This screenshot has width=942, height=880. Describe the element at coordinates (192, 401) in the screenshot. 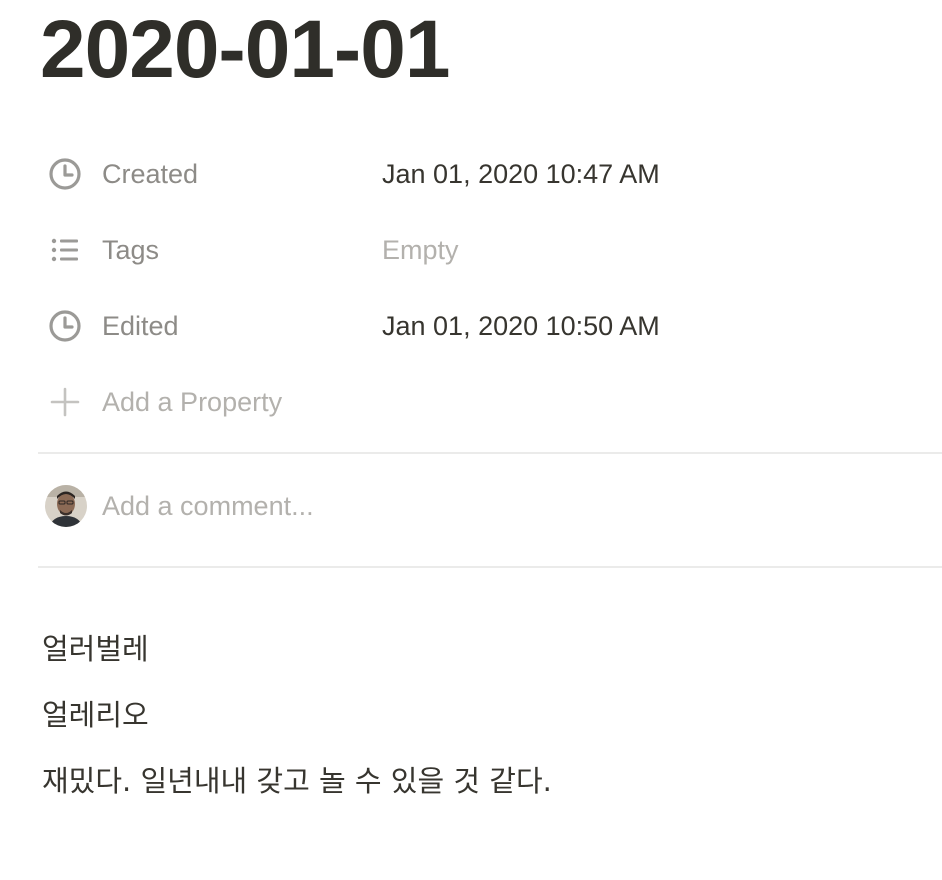

I see `add-property-label: Add a Property` at that location.